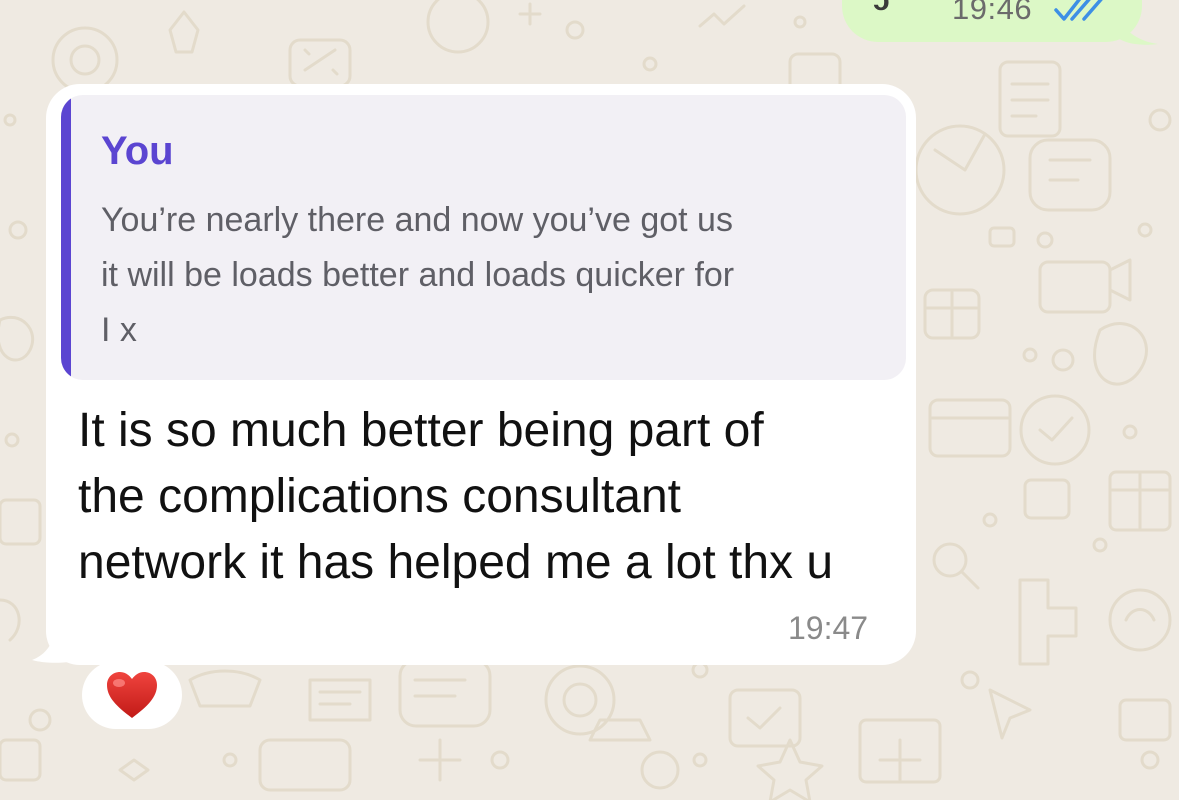  Describe the element at coordinates (1138, 32) in the screenshot. I see `outgoing-bubble-tail` at that location.